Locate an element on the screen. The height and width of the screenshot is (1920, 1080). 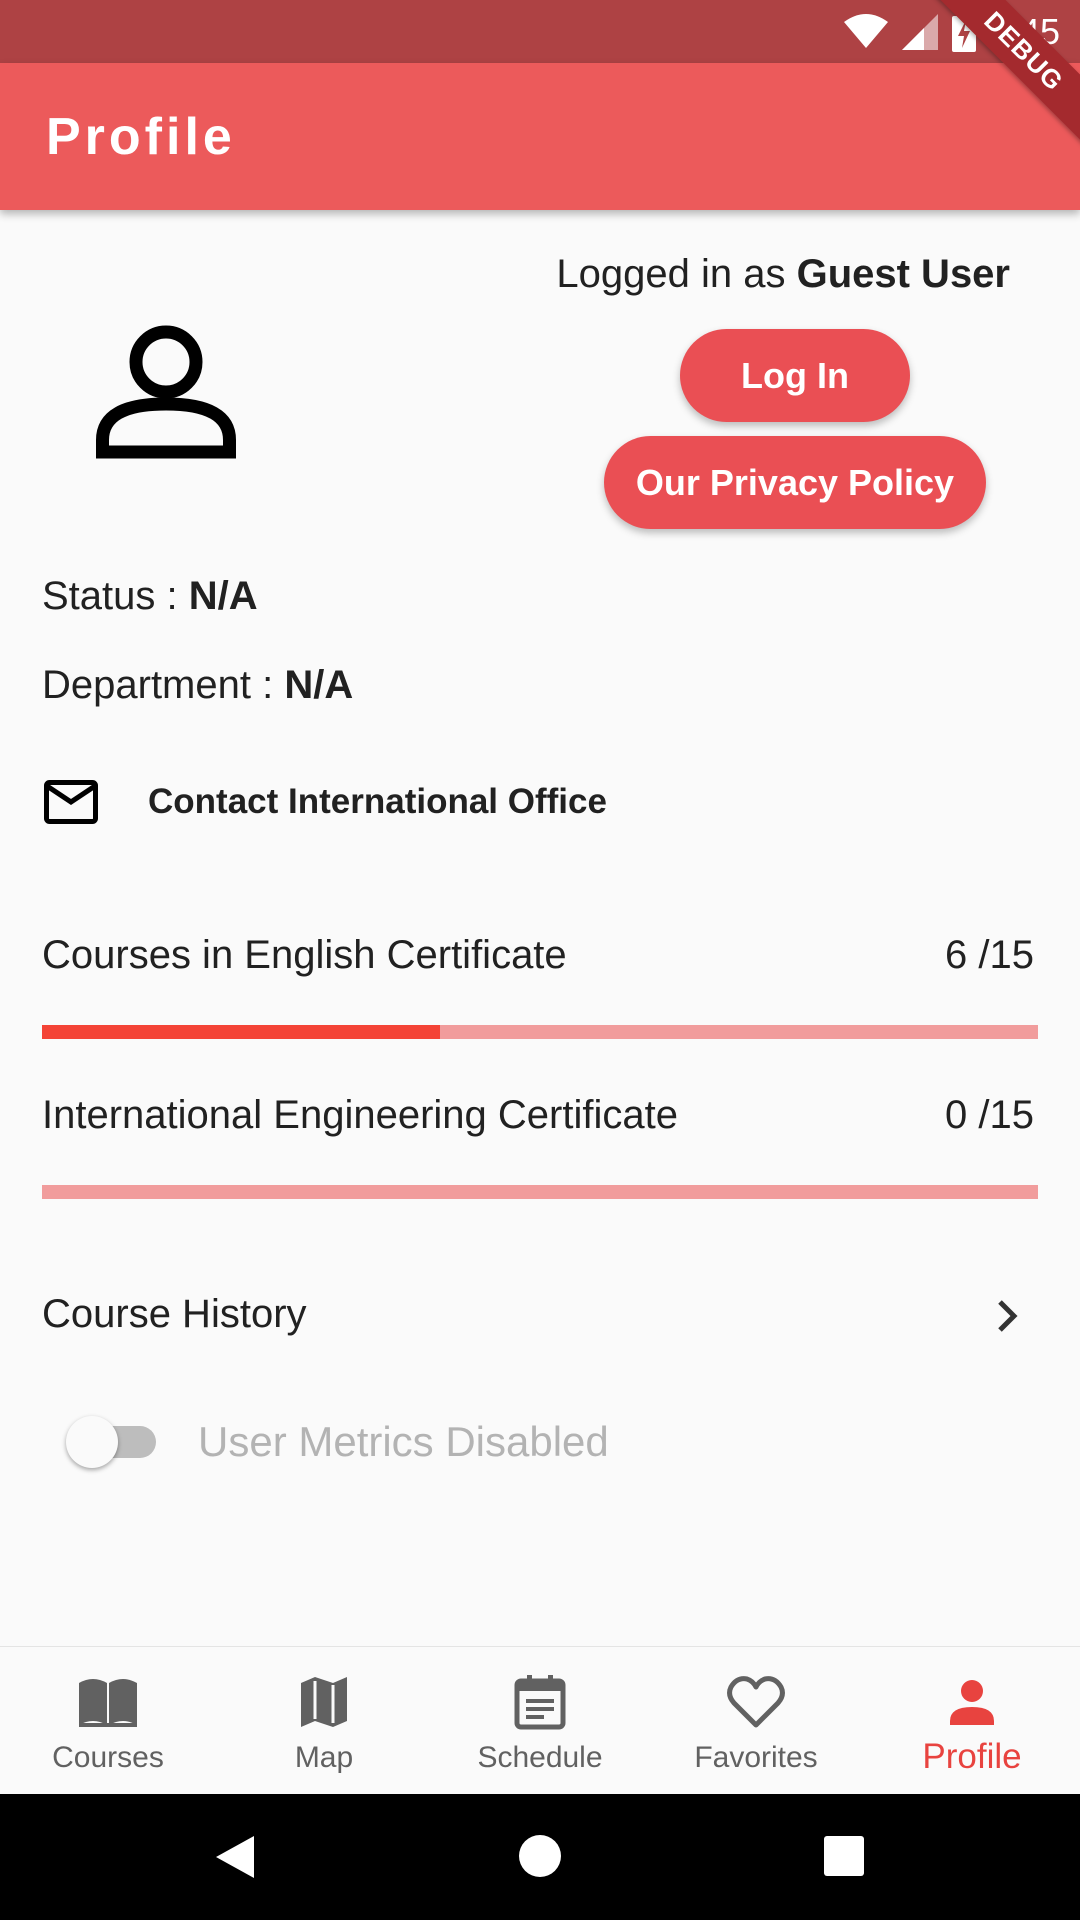
course-history-row: Course History is located at coordinates (540, 1315).